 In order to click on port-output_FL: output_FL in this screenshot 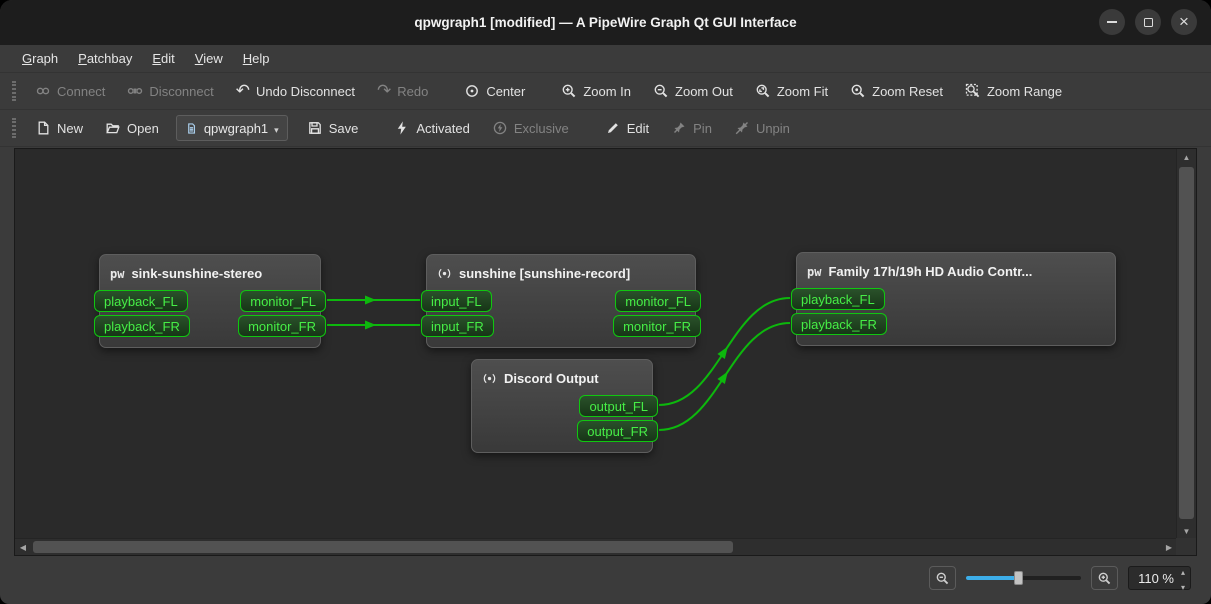, I will do `click(618, 406)`.